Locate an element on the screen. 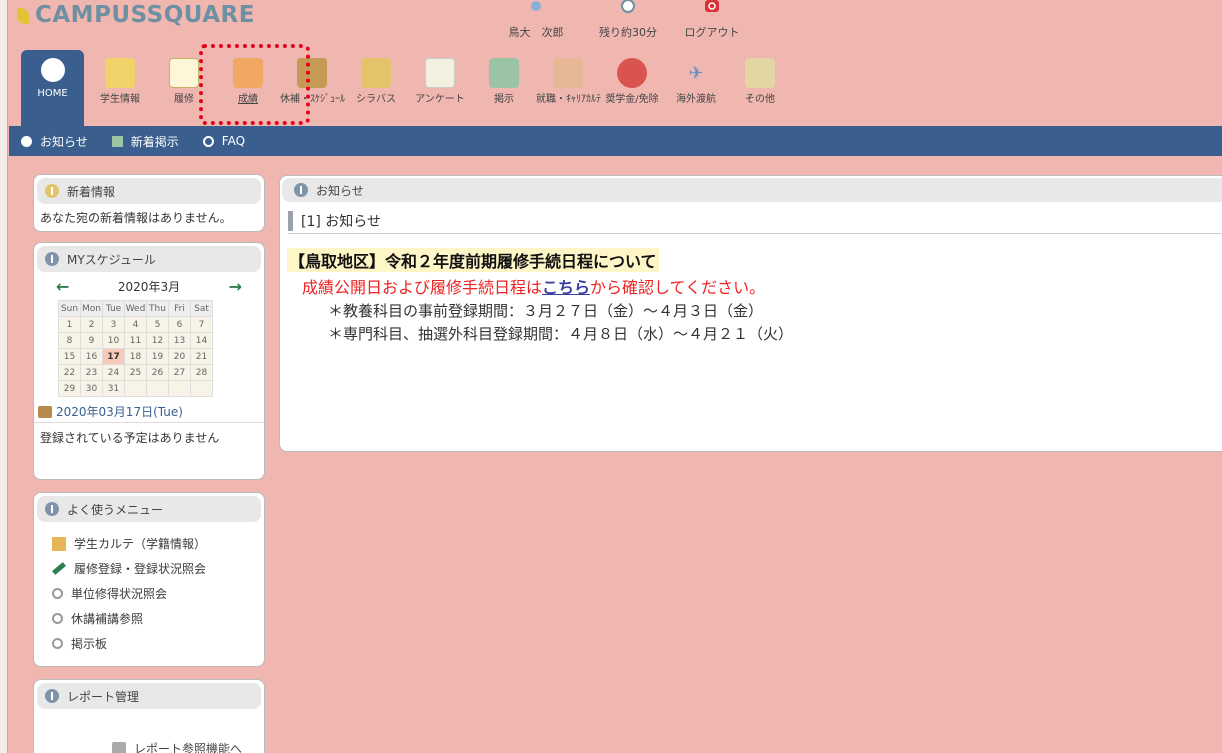  calendar-day-cell: 26 is located at coordinates (157, 372).